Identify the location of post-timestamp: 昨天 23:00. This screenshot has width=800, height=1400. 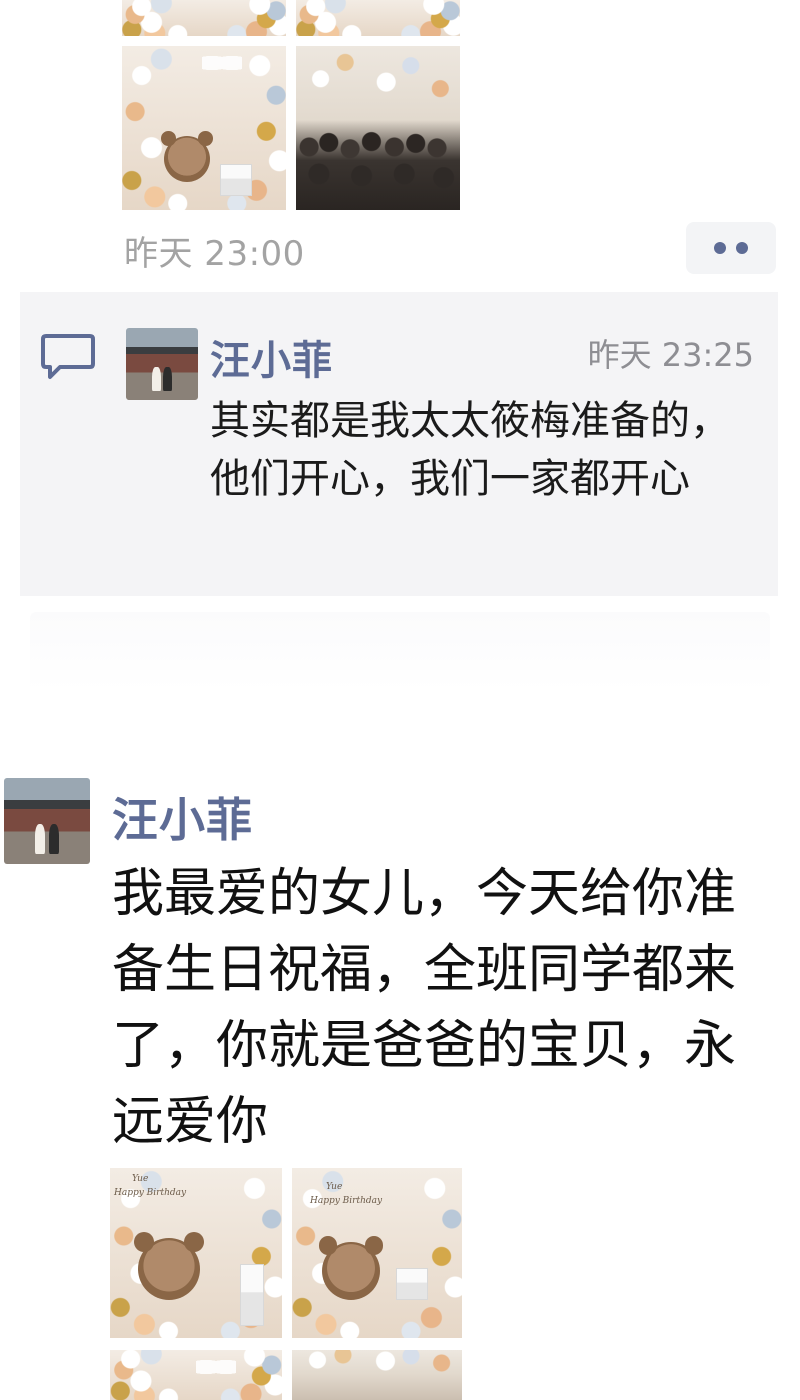
(214, 254).